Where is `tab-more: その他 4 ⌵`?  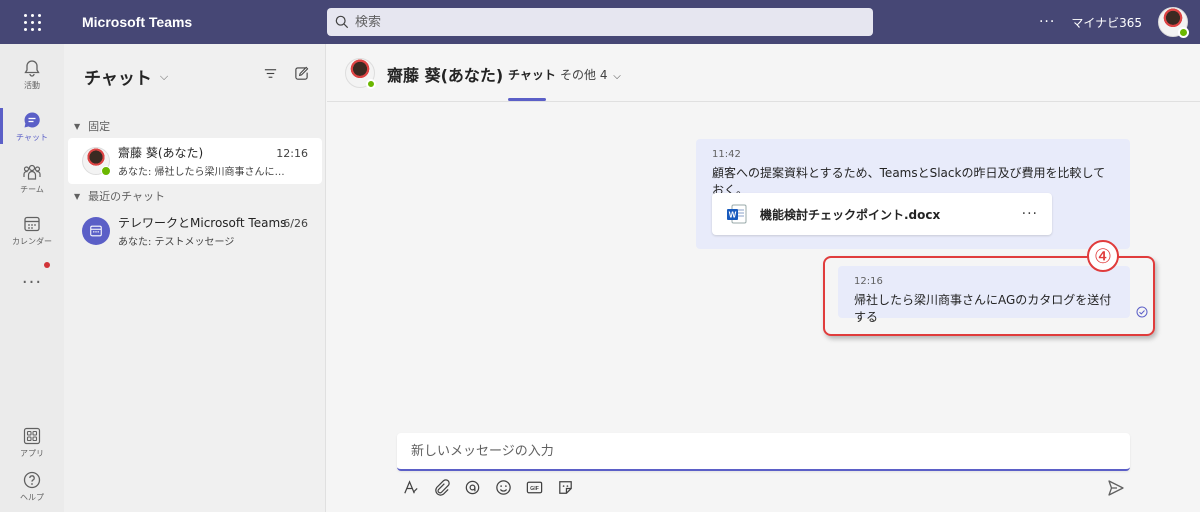
tab-more: その他 4 ⌵ is located at coordinates (590, 74).